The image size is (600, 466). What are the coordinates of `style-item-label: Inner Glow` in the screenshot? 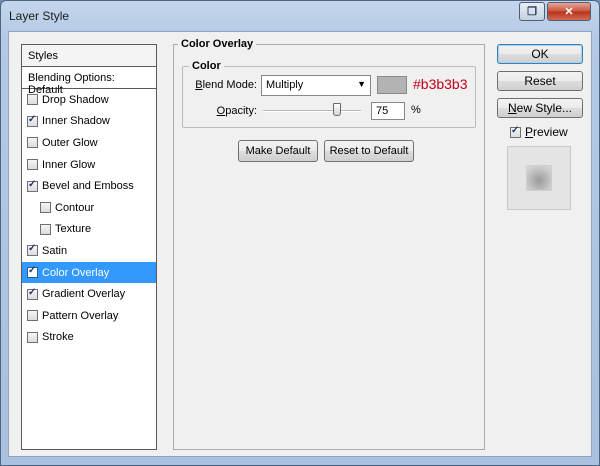 It's located at (69, 164).